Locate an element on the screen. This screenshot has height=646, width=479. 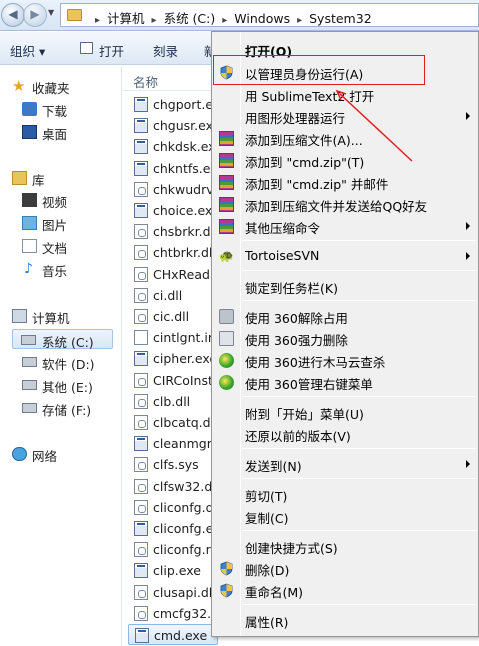
file-row: chkntfs.exe is located at coordinates (173, 168).